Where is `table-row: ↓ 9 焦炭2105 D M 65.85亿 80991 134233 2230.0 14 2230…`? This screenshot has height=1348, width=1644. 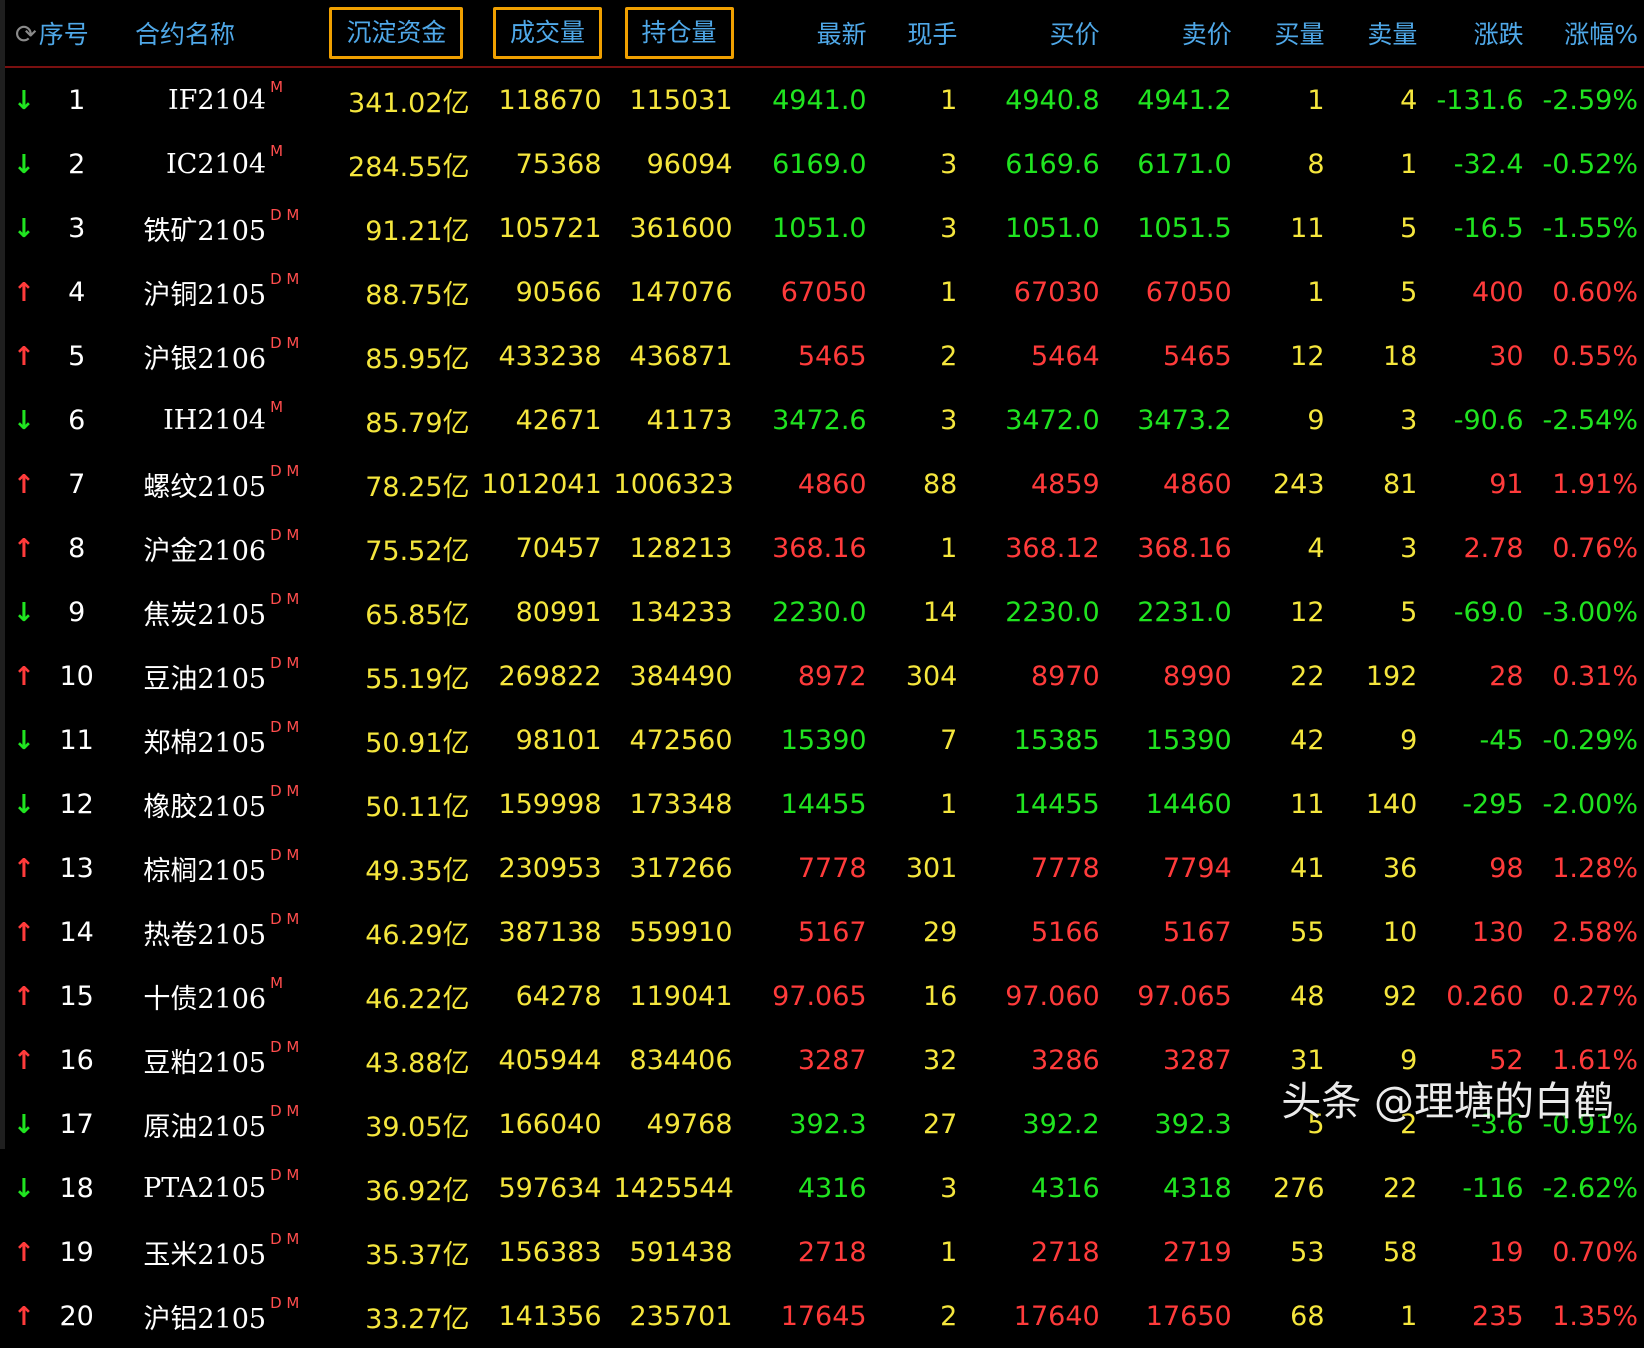 table-row: ↓ 9 焦炭2105 D M 65.85亿 80991 134233 2230.0 14 2230… is located at coordinates (824, 612).